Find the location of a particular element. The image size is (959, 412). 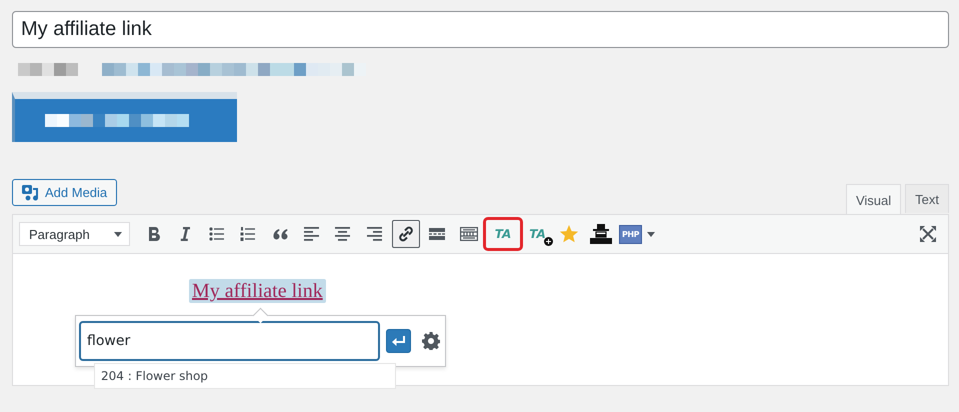

apply-button is located at coordinates (398, 341).